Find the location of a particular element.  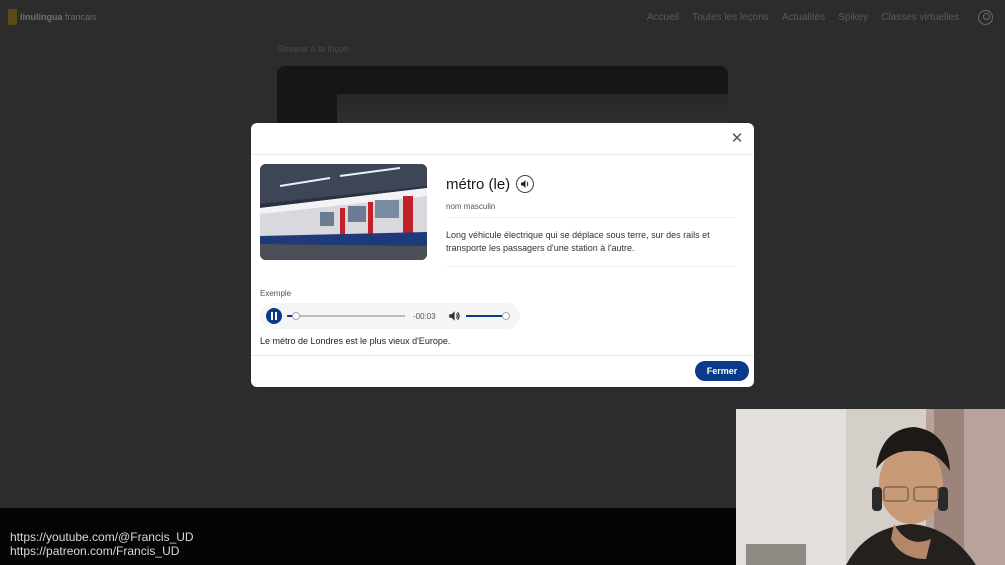

user-account-icon is located at coordinates (985, 17).